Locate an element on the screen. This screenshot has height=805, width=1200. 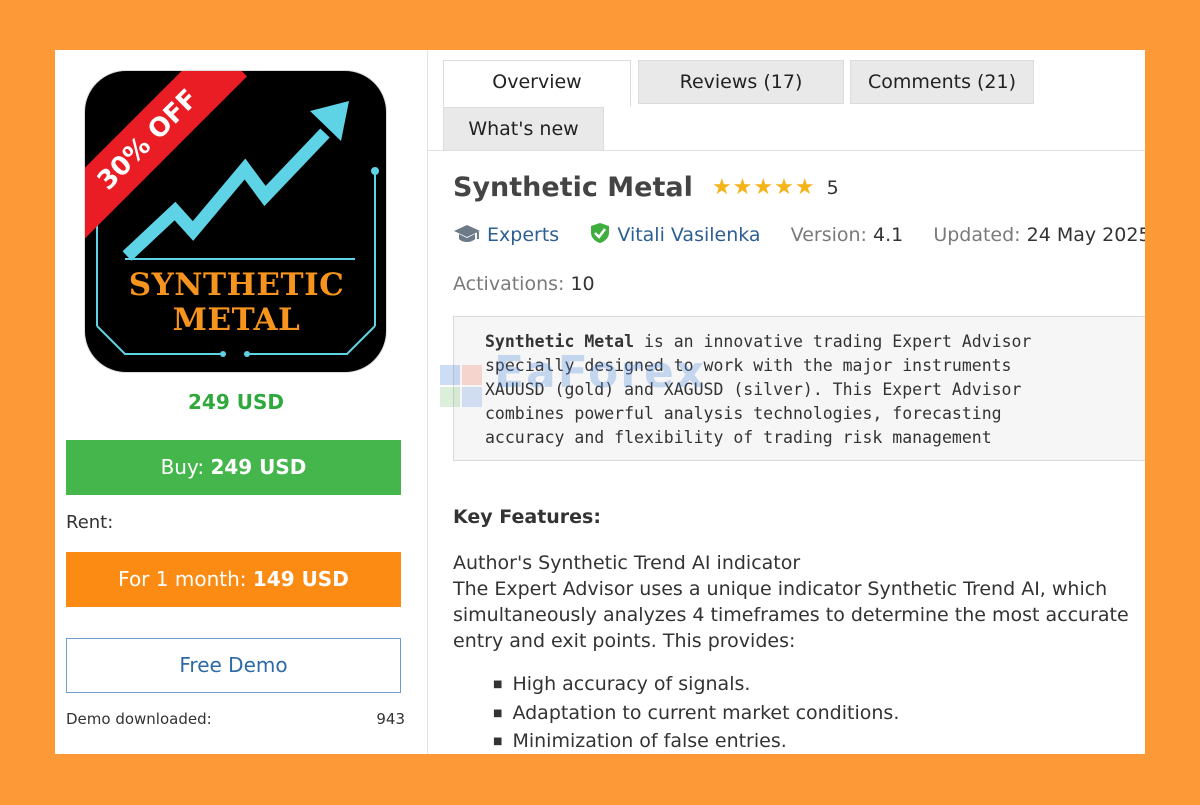
features-line1: Author's Synthetic Trend AI indicator is located at coordinates (627, 563).